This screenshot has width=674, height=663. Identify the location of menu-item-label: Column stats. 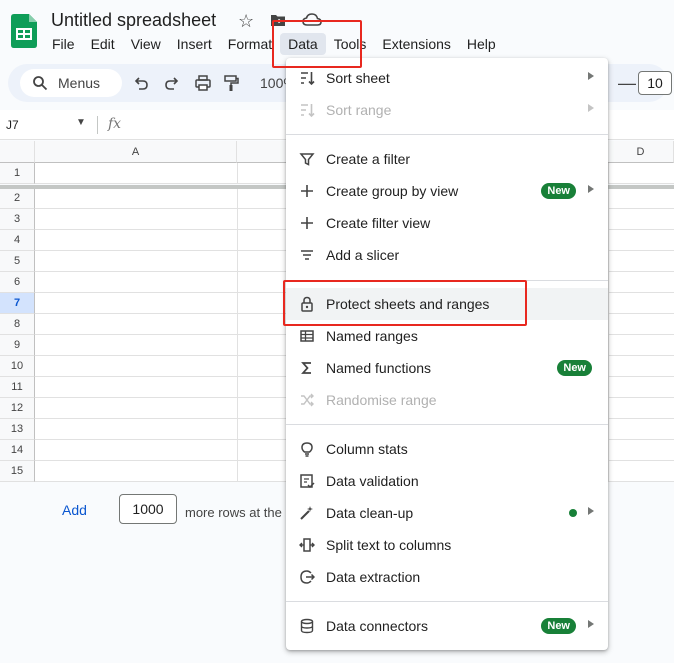
(367, 449).